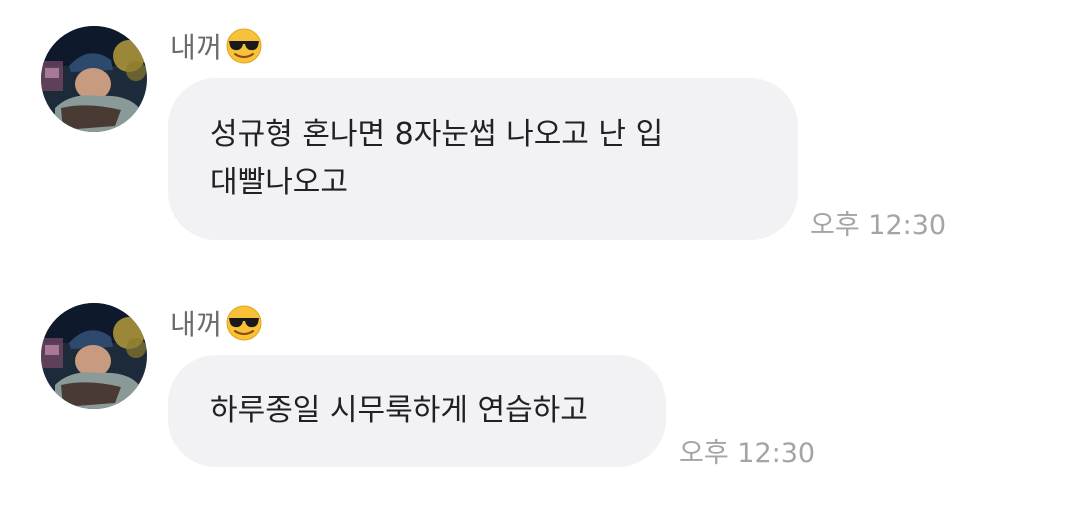 The image size is (1080, 515). Describe the element at coordinates (747, 453) in the screenshot. I see `message-time: 오후 12:30` at that location.